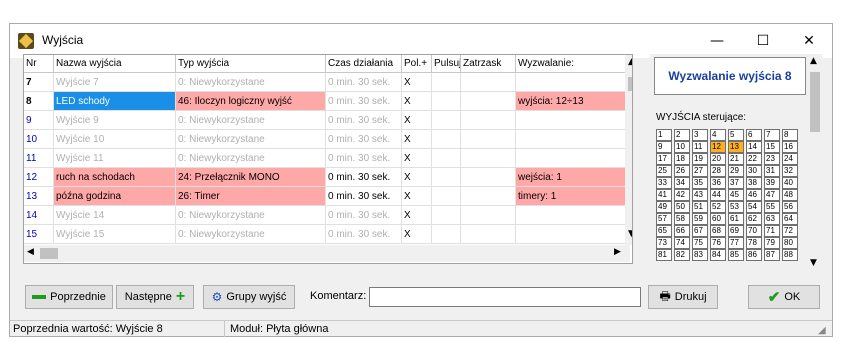 The height and width of the screenshot is (342, 850). Describe the element at coordinates (815, 102) in the screenshot. I see `panel-scroll-thumb` at that location.